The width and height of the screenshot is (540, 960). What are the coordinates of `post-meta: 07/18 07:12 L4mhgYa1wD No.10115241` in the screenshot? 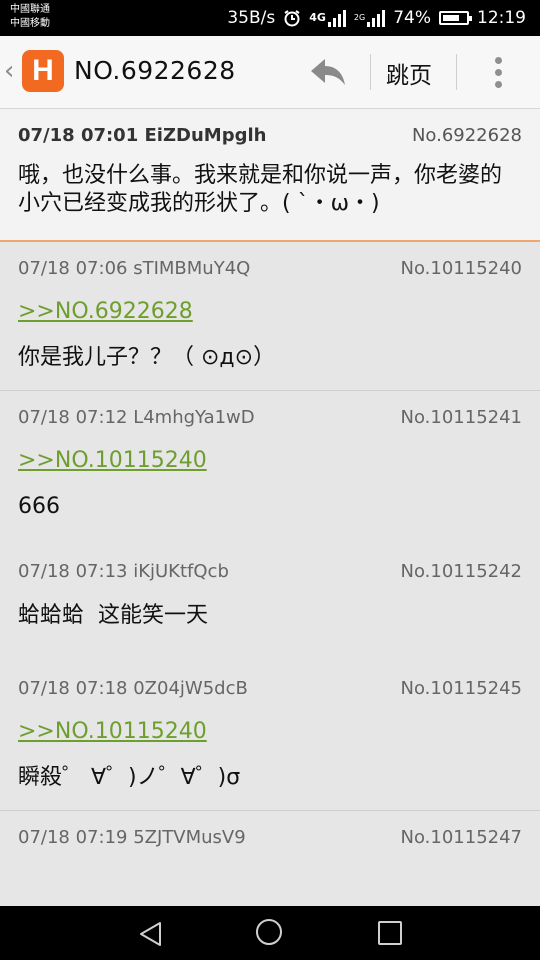 It's located at (270, 417).